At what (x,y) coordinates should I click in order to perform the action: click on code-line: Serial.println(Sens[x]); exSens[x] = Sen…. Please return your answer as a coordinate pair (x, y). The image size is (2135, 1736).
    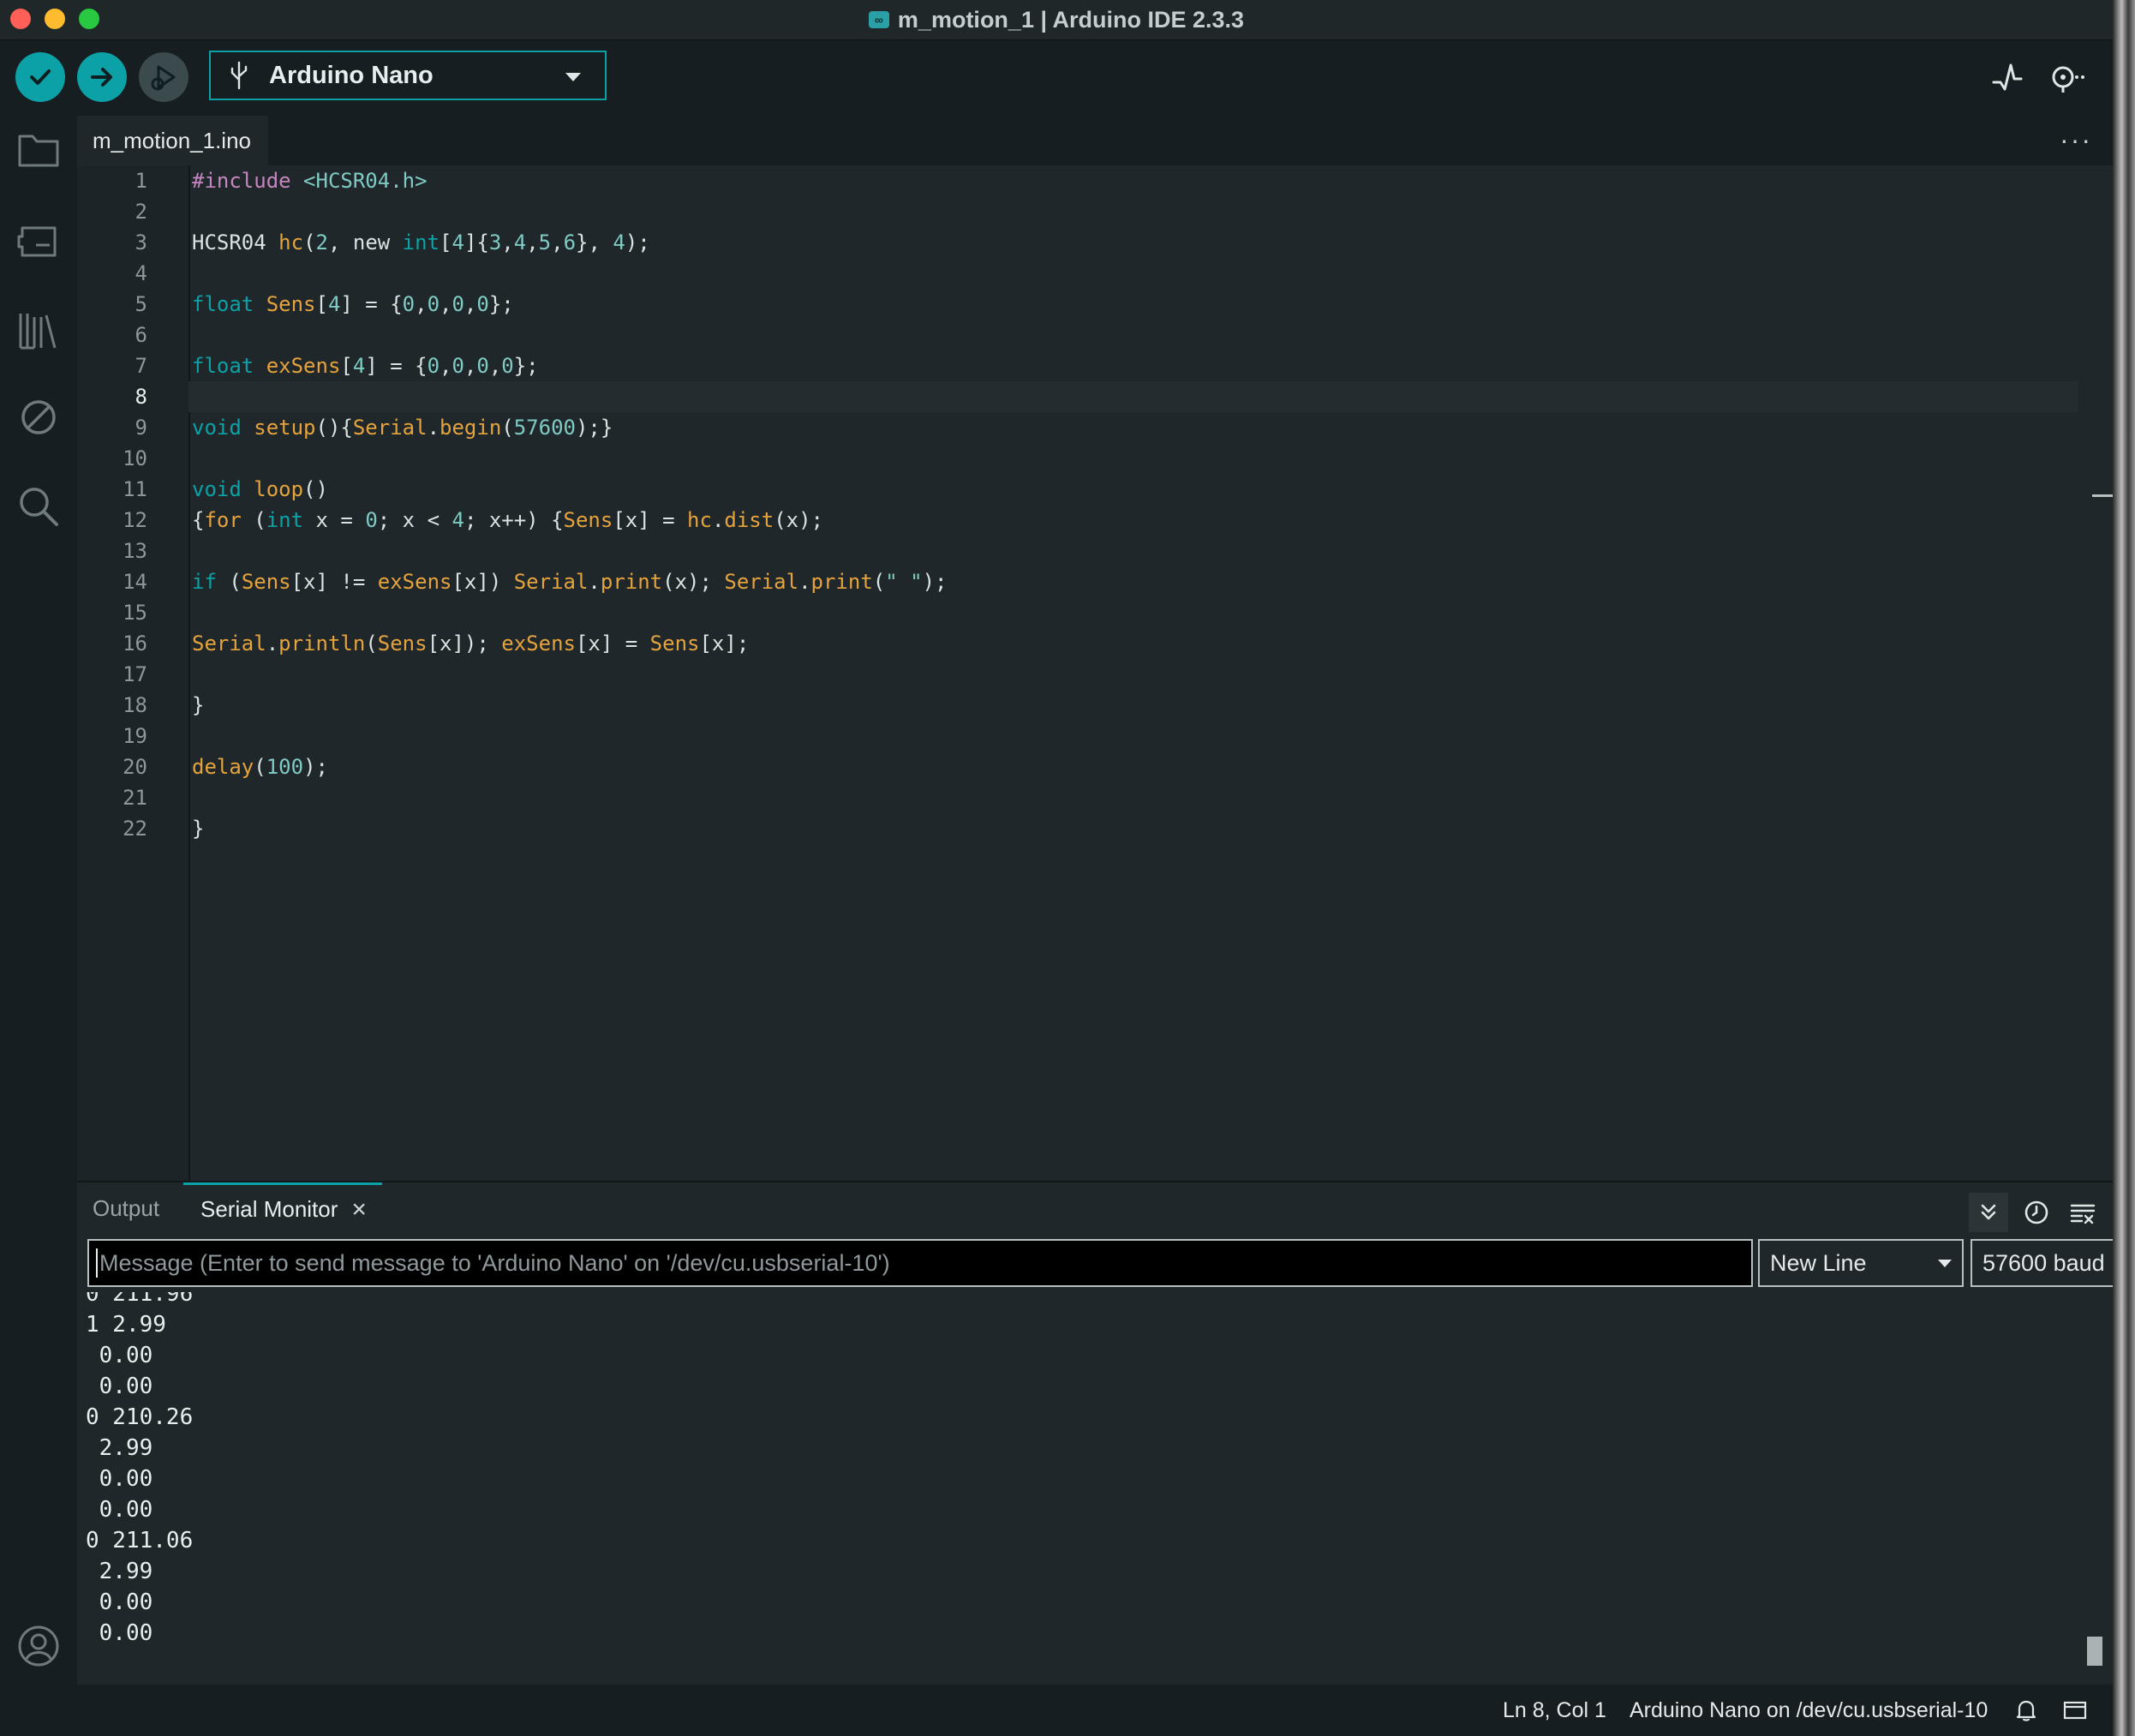
    Looking at the image, I should click on (1135, 643).